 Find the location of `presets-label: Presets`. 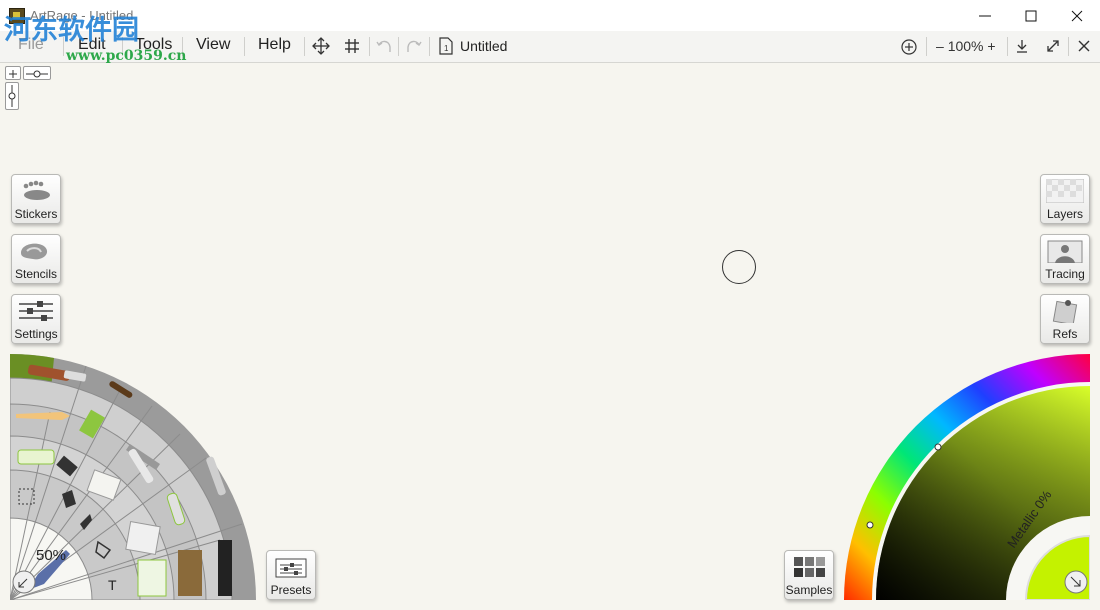

presets-label: Presets is located at coordinates (291, 590).